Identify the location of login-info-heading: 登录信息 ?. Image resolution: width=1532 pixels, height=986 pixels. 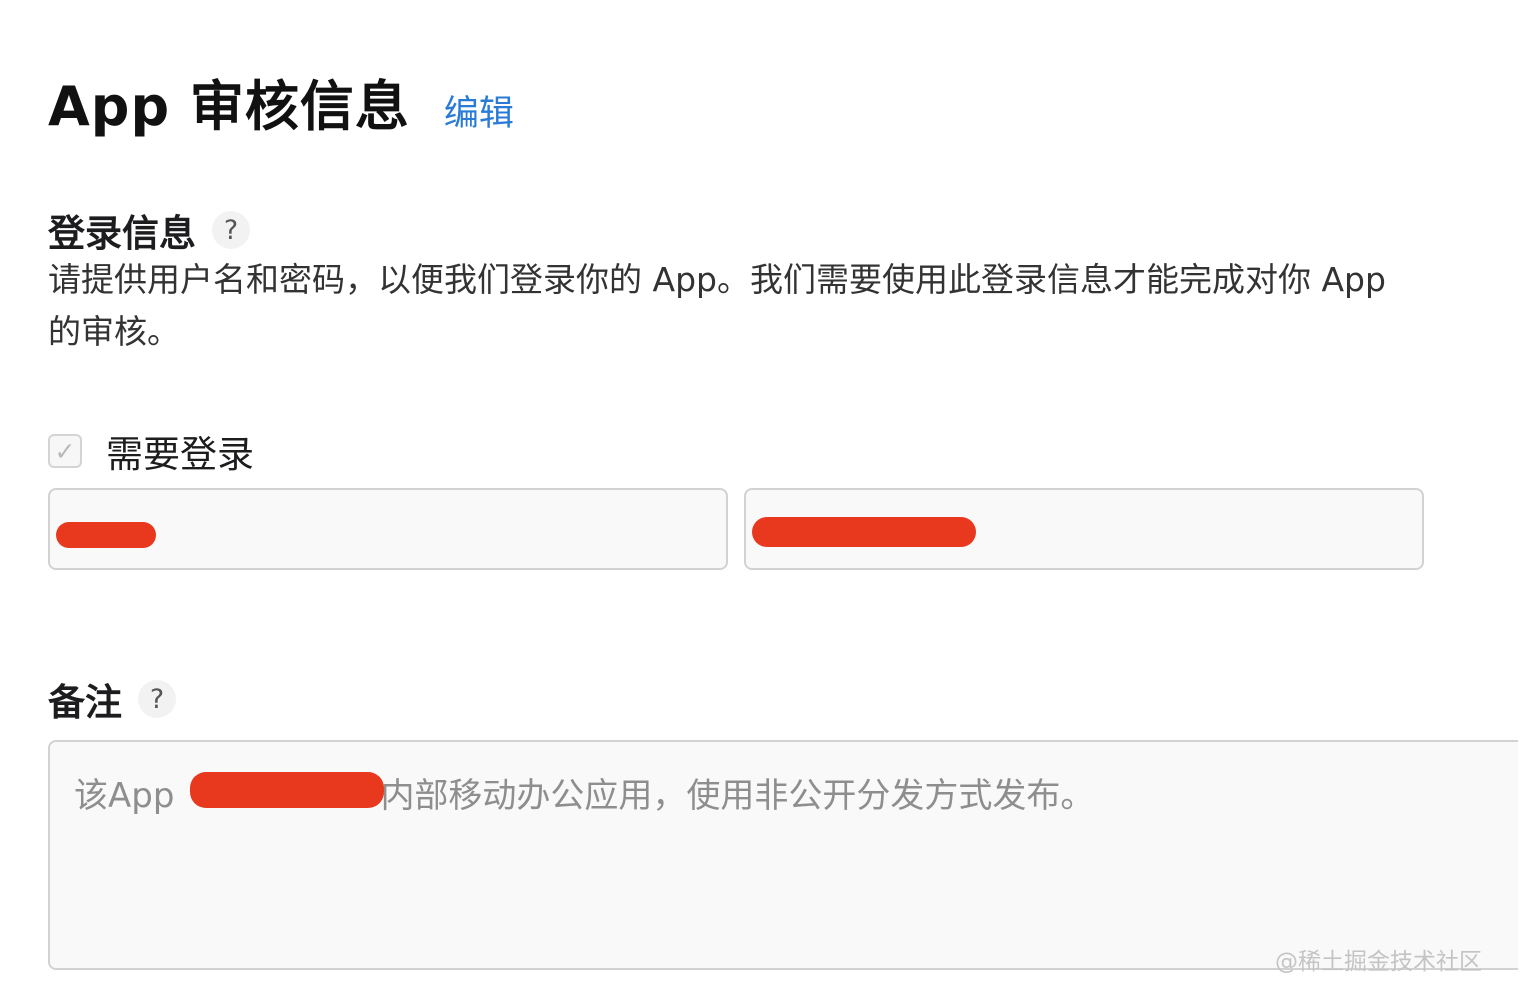
(149, 230).